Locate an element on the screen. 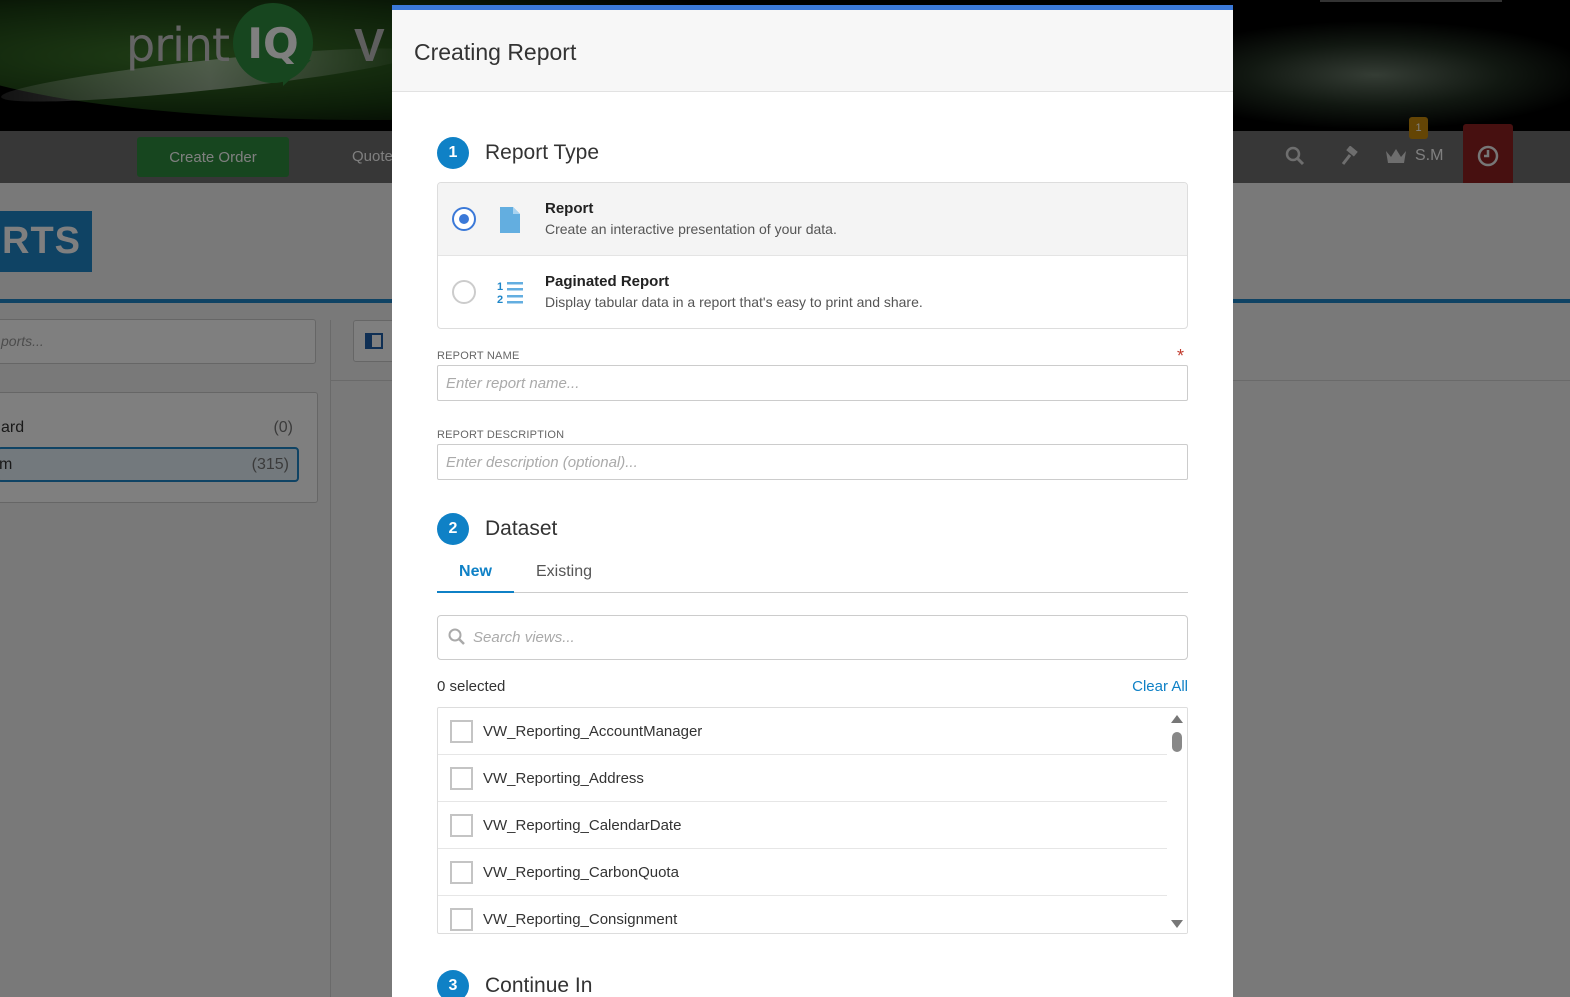  scroll-up-arrow-icon is located at coordinates (1177, 719).